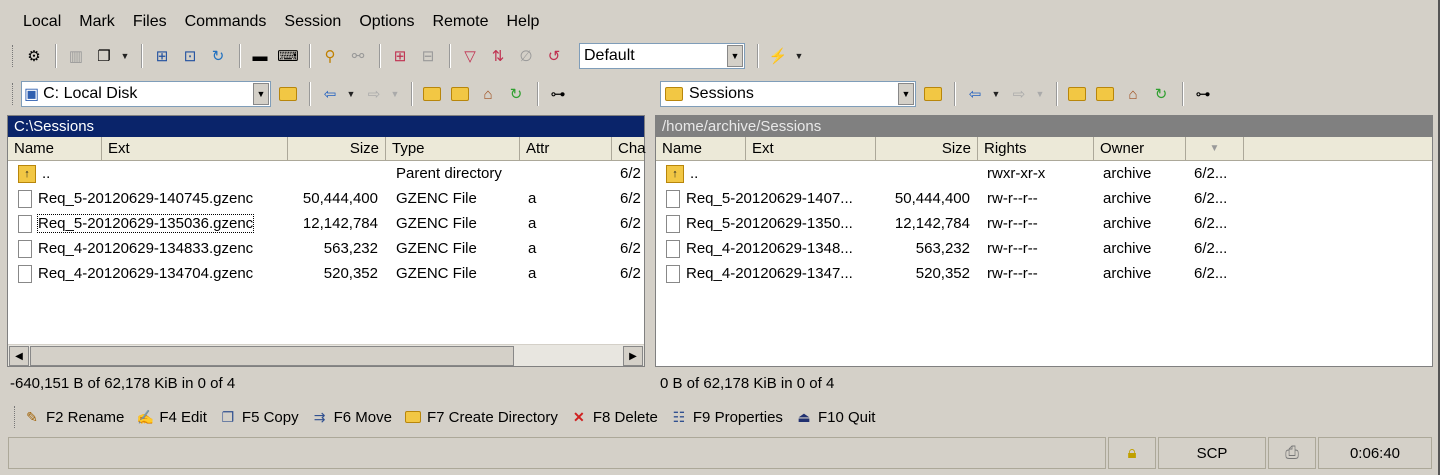 The image size is (1440, 475). I want to click on console-icon: ▬, so click(260, 56).